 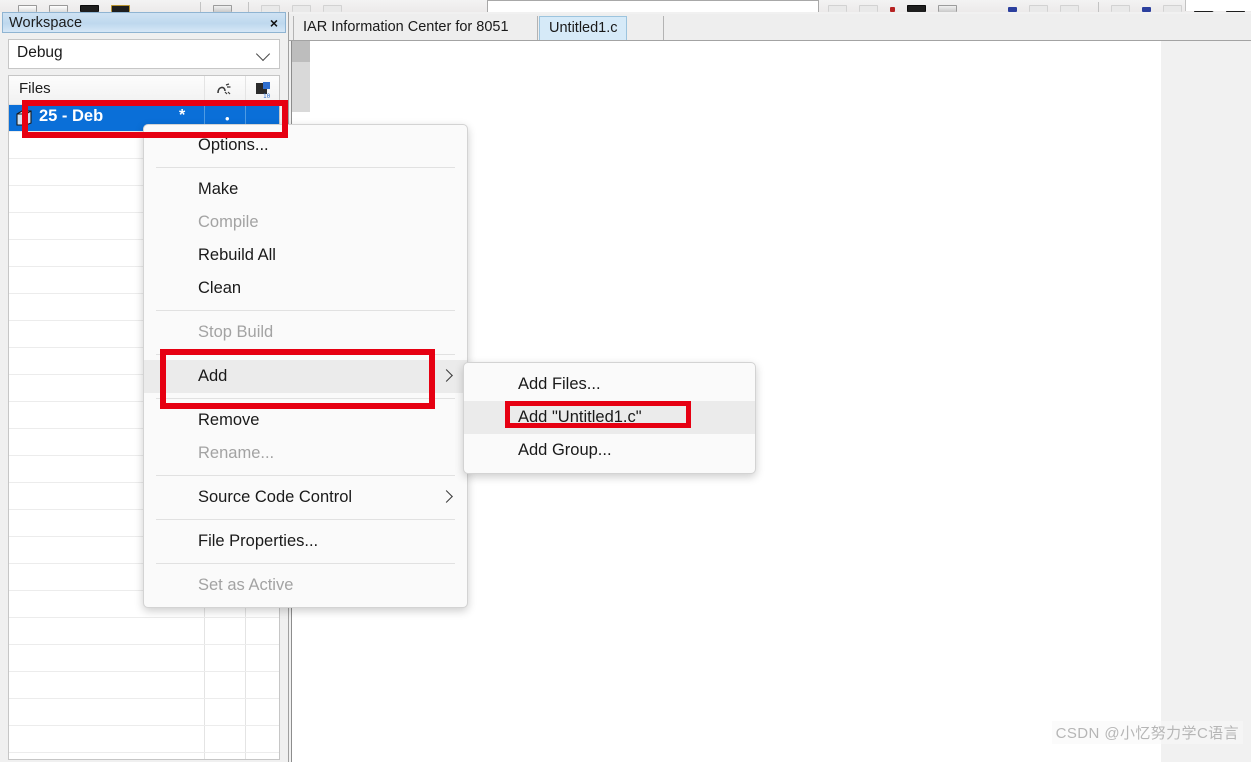 What do you see at coordinates (301, 87) in the screenshot?
I see `editor-gutter` at bounding box center [301, 87].